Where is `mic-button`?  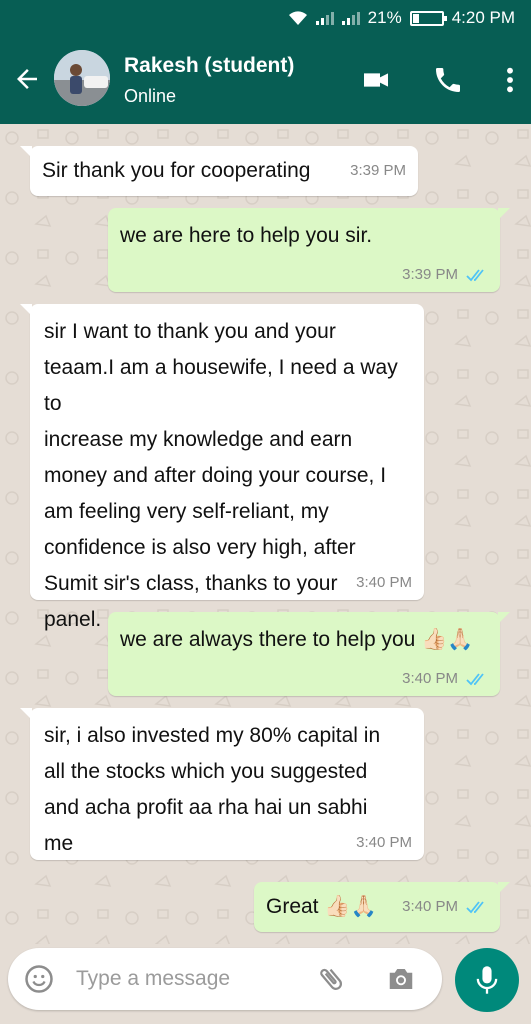 mic-button is located at coordinates (487, 980).